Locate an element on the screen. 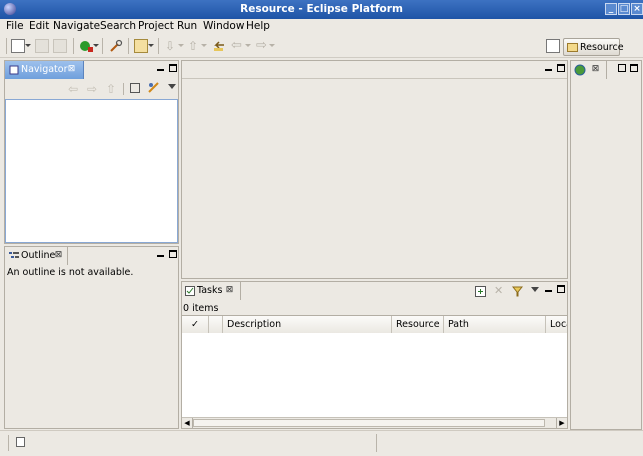  title-bar: Resource - Eclipse Platform _ □ × is located at coordinates (321, 9).